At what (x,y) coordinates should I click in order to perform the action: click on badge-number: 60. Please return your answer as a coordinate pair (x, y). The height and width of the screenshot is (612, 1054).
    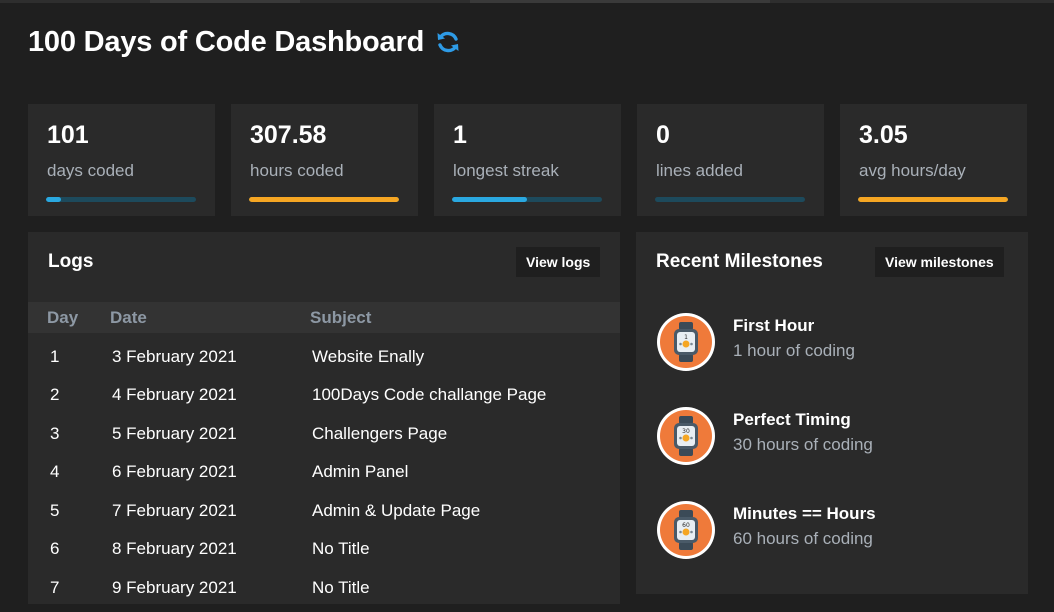
    Looking at the image, I should click on (686, 525).